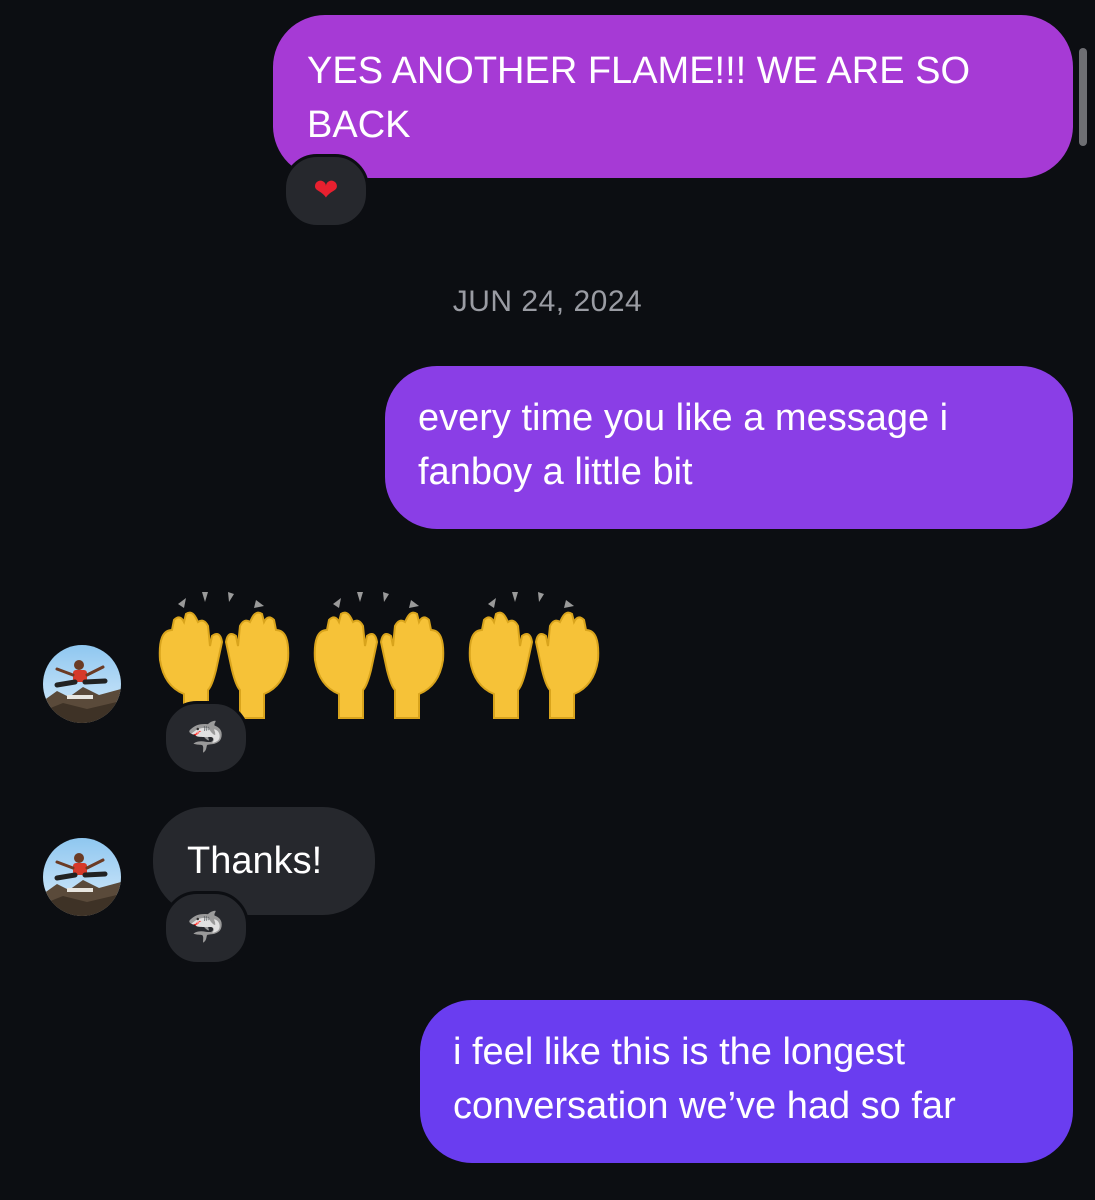 The width and height of the screenshot is (1095, 1200). I want to click on message-reaction: ❤, so click(326, 191).